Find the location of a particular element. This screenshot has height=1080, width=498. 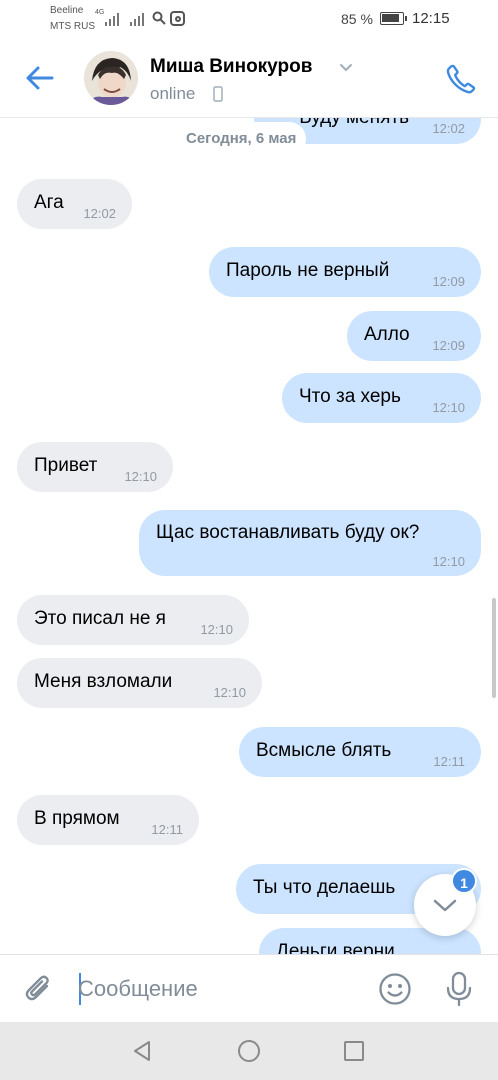

online-status: online is located at coordinates (173, 93).